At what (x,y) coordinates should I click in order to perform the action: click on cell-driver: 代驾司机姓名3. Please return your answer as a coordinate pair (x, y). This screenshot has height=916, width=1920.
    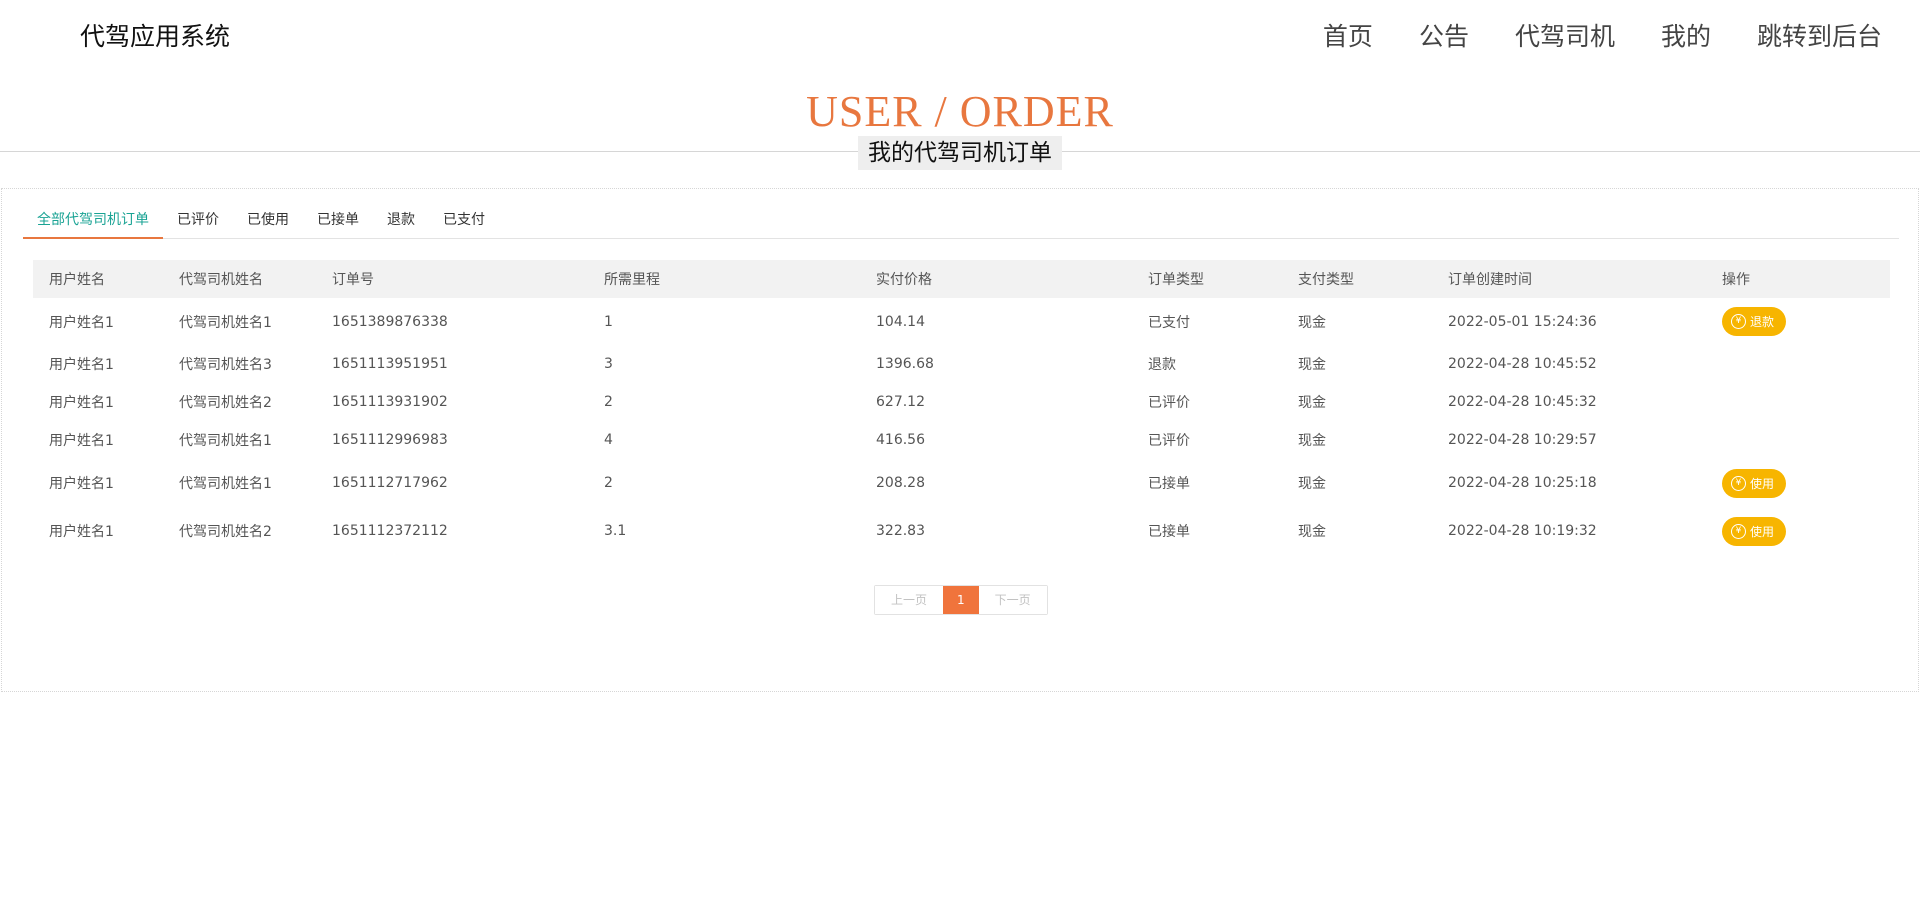
    Looking at the image, I should click on (225, 365).